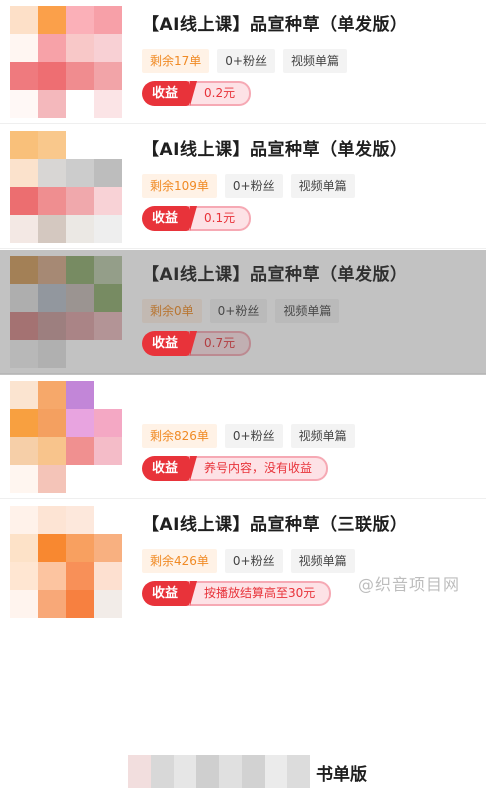  What do you see at coordinates (220, 93) in the screenshot?
I see `earnings-value: 0.2元` at bounding box center [220, 93].